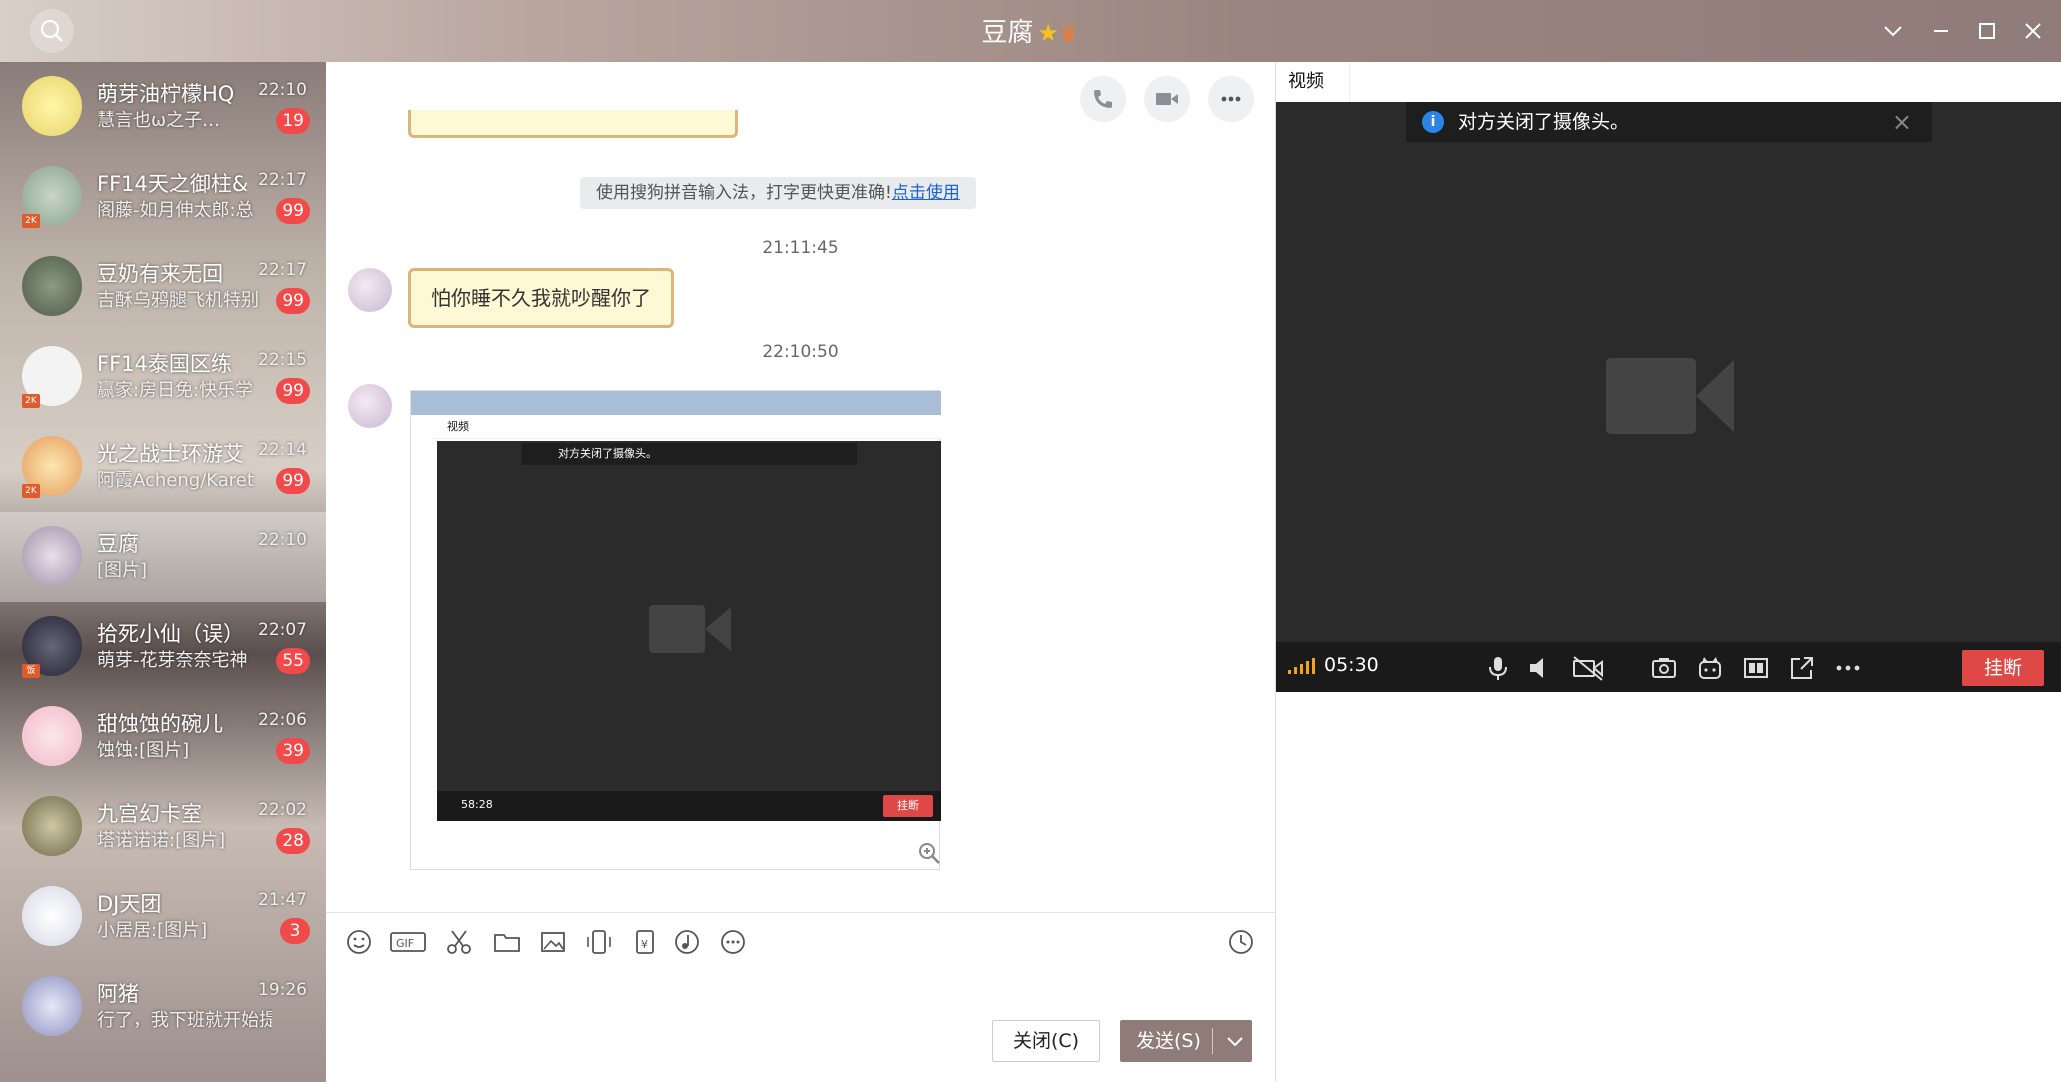  I want to click on unread-badge: 19, so click(293, 121).